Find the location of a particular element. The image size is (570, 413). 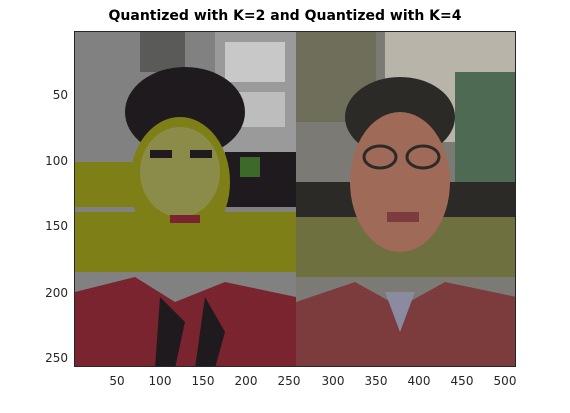

xtick-label: 250 is located at coordinates (289, 381).